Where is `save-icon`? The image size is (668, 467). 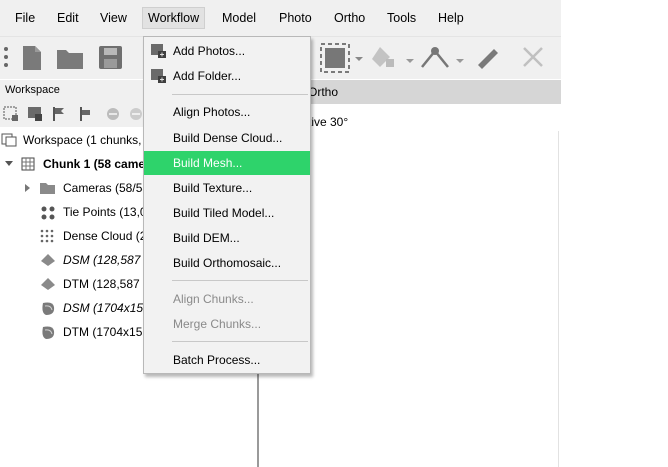
save-icon is located at coordinates (111, 58).